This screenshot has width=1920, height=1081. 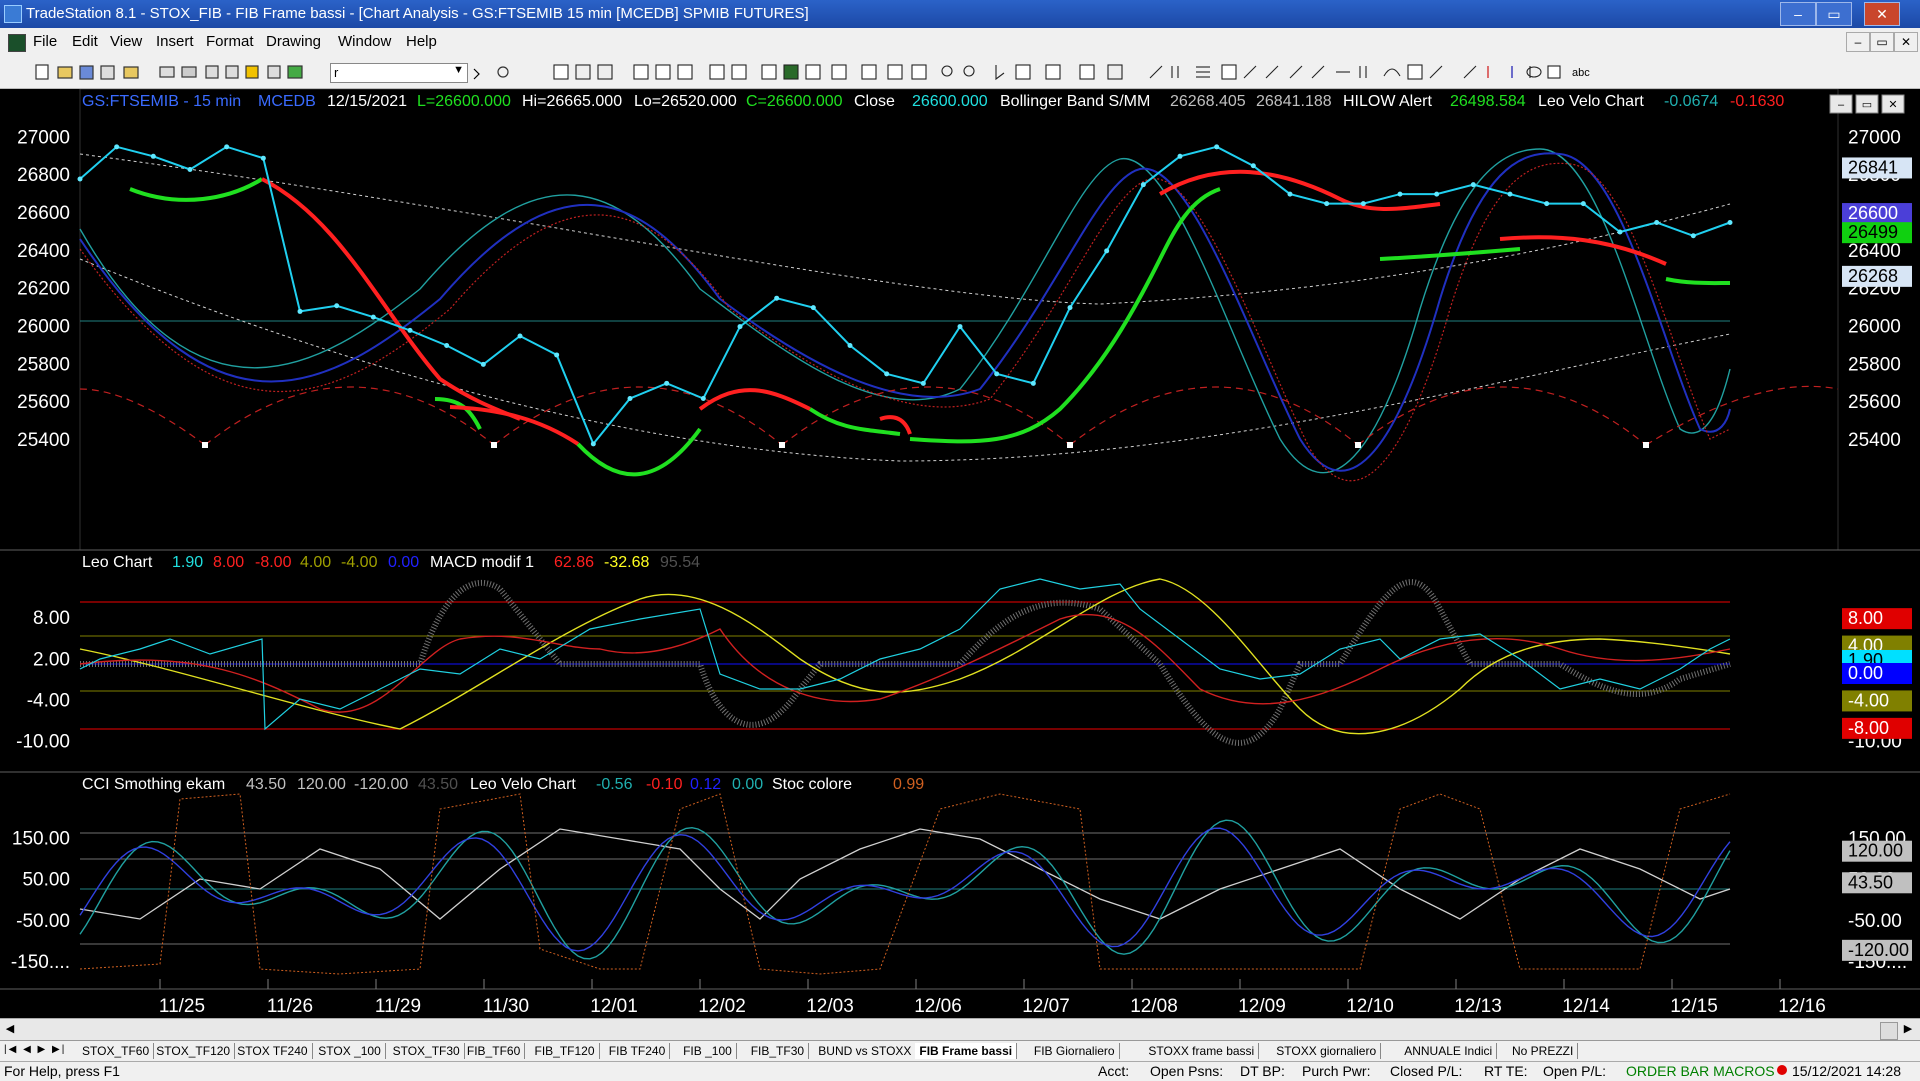 I want to click on tab-annuale-indici: ANNUALE Indici, so click(x=1449, y=1051).